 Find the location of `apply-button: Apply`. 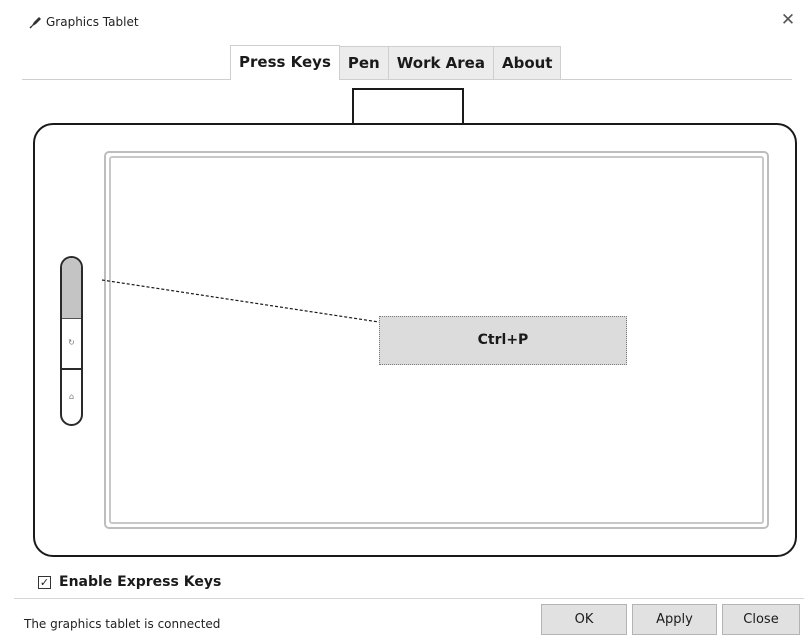

apply-button: Apply is located at coordinates (674, 619).